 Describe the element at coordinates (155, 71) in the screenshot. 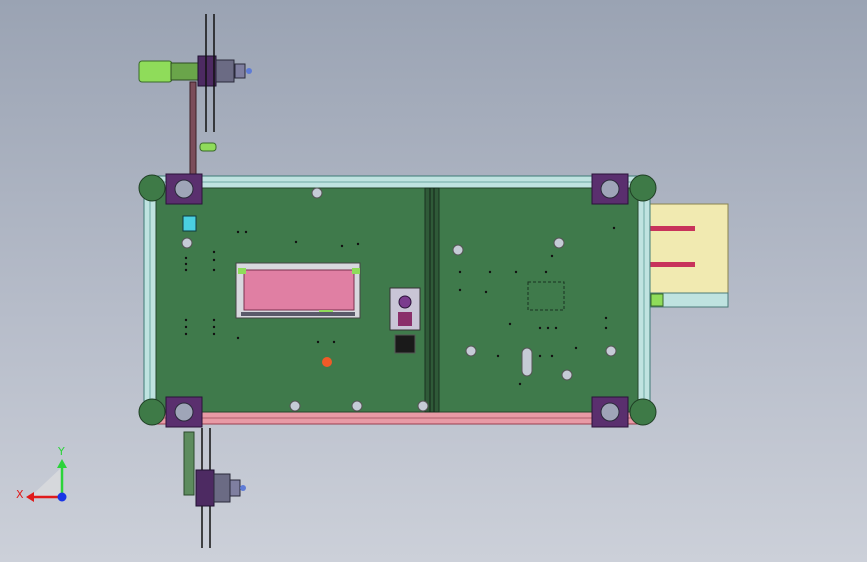

I see `motor-body` at that location.